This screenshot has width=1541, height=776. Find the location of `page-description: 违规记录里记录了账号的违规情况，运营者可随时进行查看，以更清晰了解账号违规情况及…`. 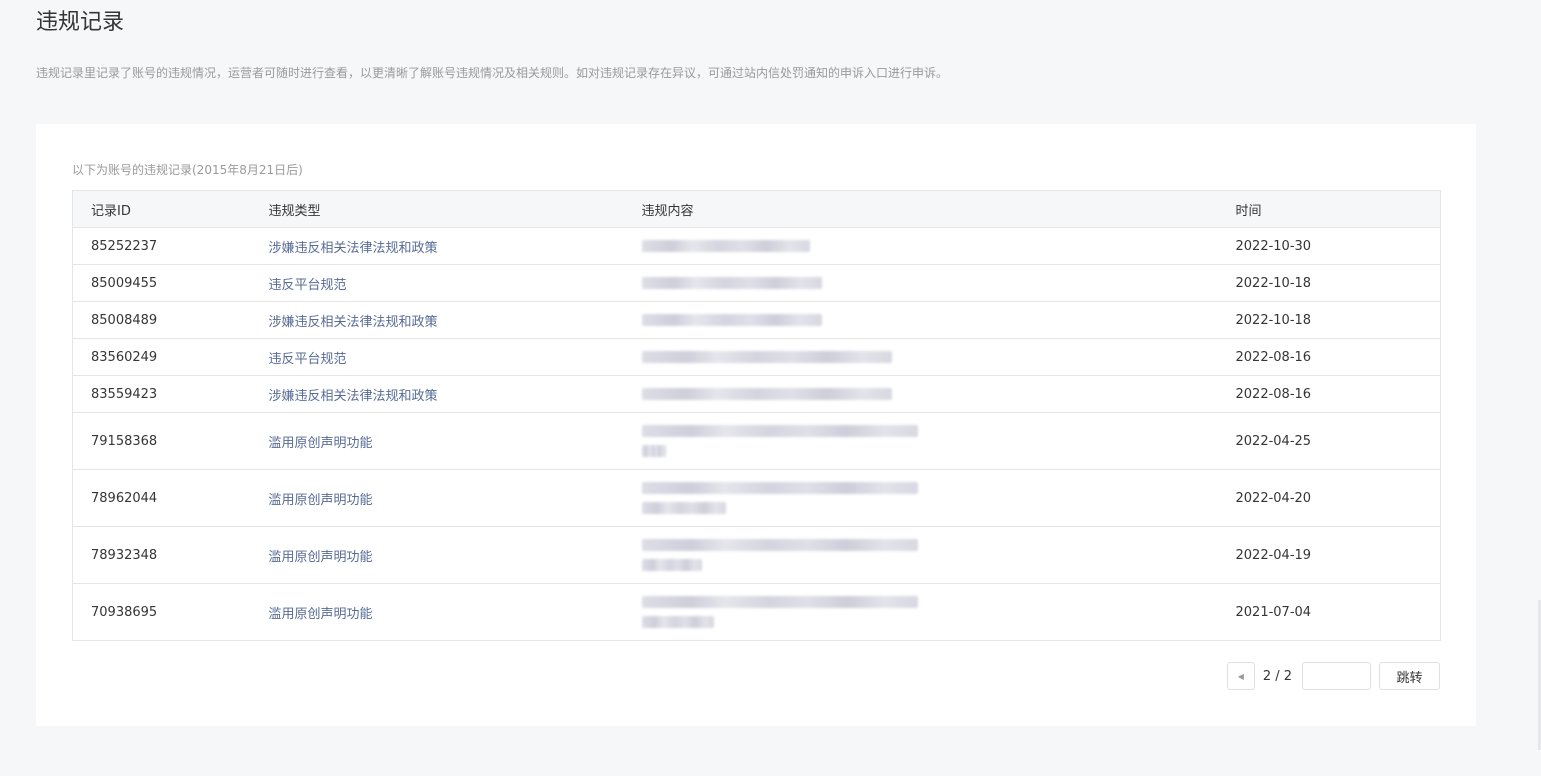

page-description: 违规记录里记录了账号的违规情况，运营者可随时进行查看，以更清晰了解账号违规情况及… is located at coordinates (492, 73).